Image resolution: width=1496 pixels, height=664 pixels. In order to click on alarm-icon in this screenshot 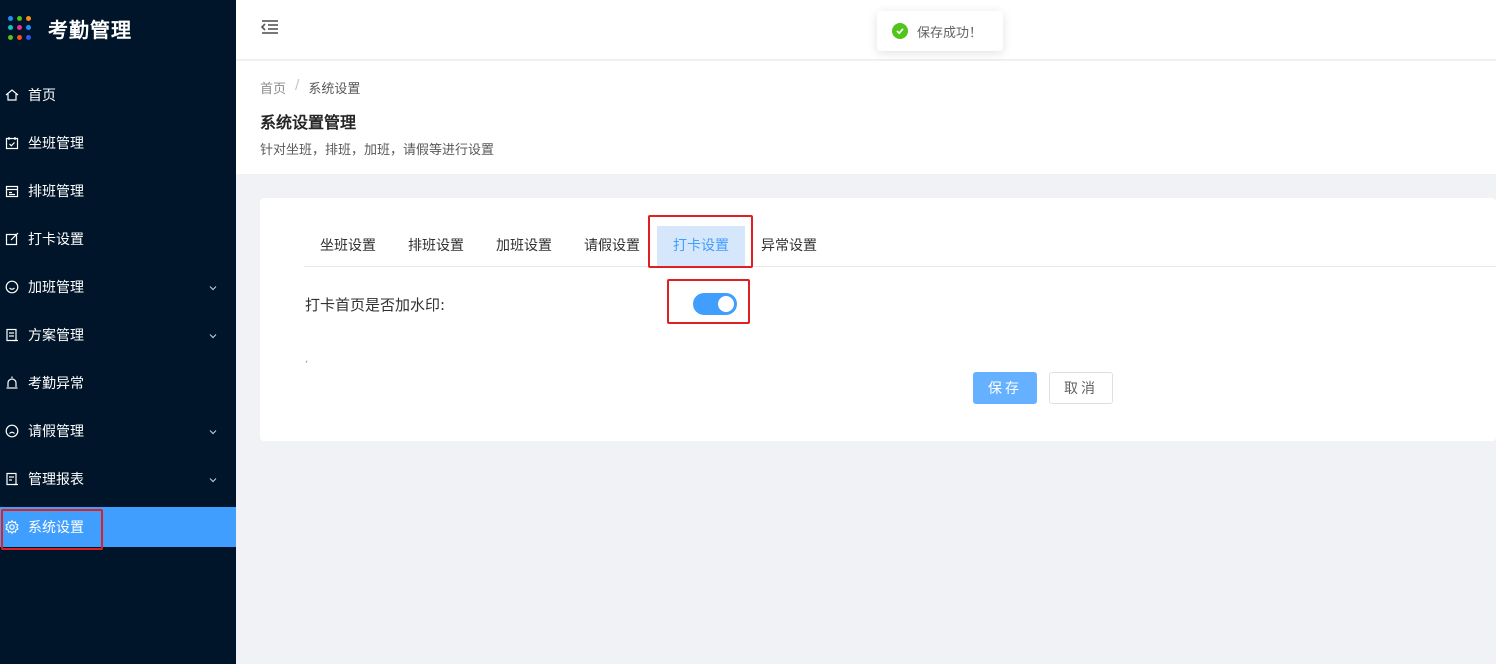, I will do `click(12, 383)`.